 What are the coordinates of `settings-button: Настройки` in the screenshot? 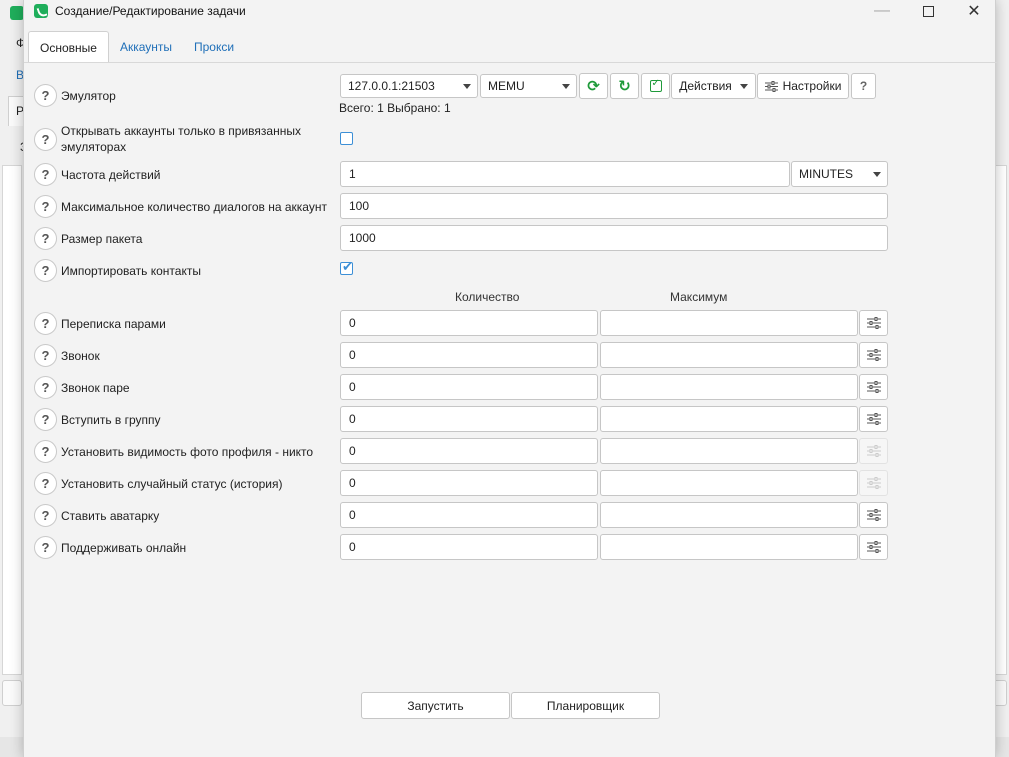 It's located at (803, 86).